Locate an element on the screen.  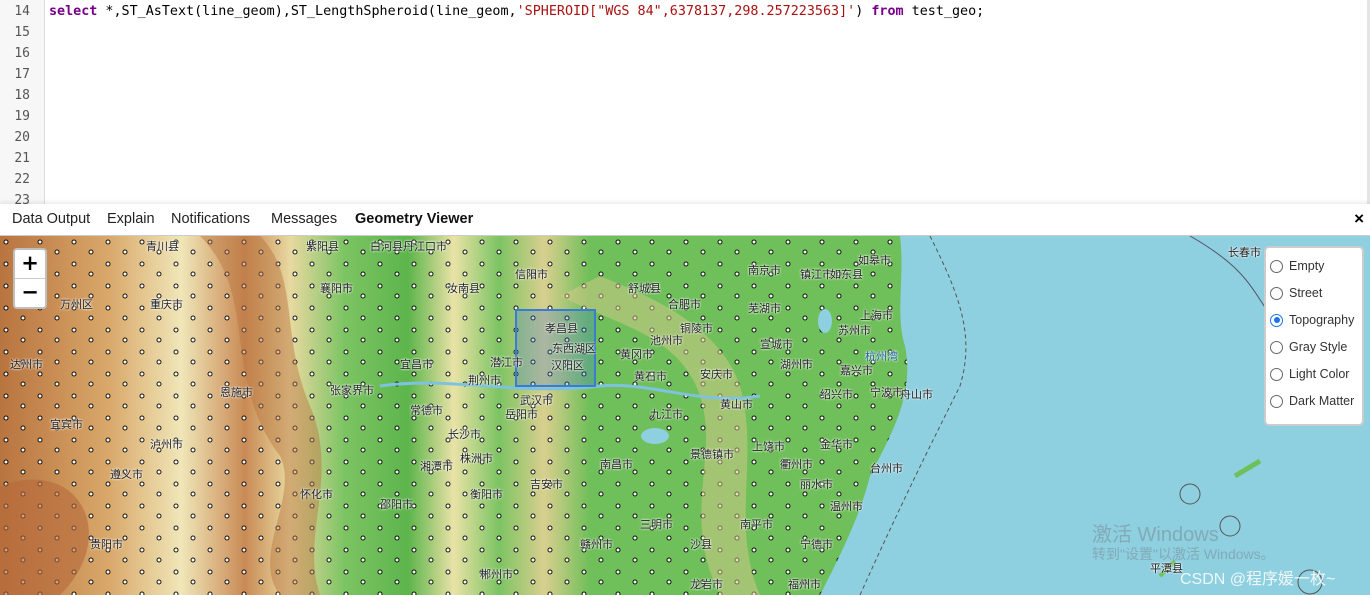
map-place-label: 泸州市 is located at coordinates (166, 445).